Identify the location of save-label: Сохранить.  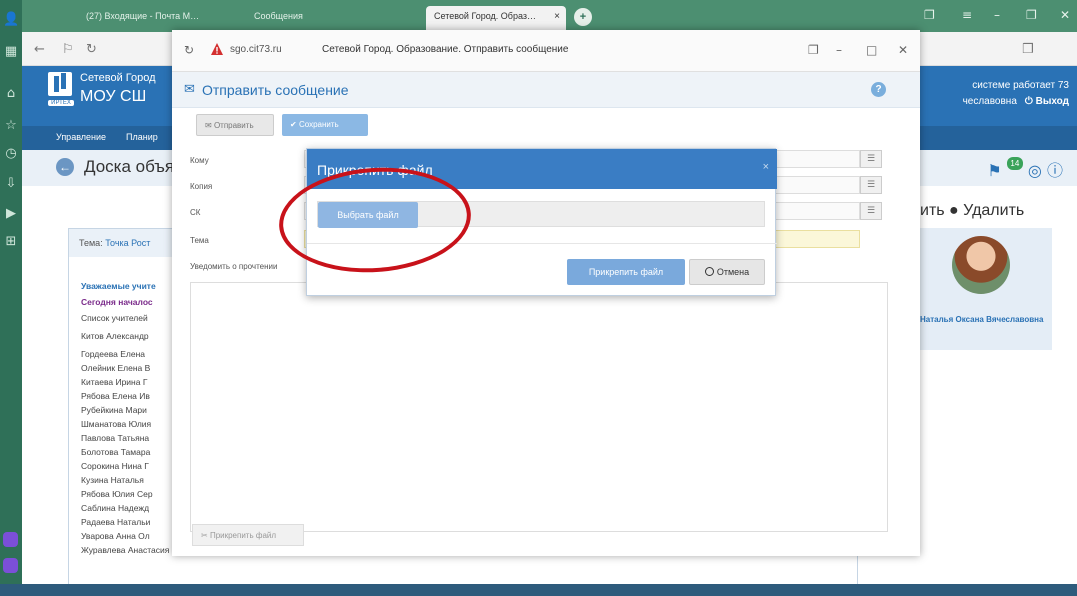
(318, 124).